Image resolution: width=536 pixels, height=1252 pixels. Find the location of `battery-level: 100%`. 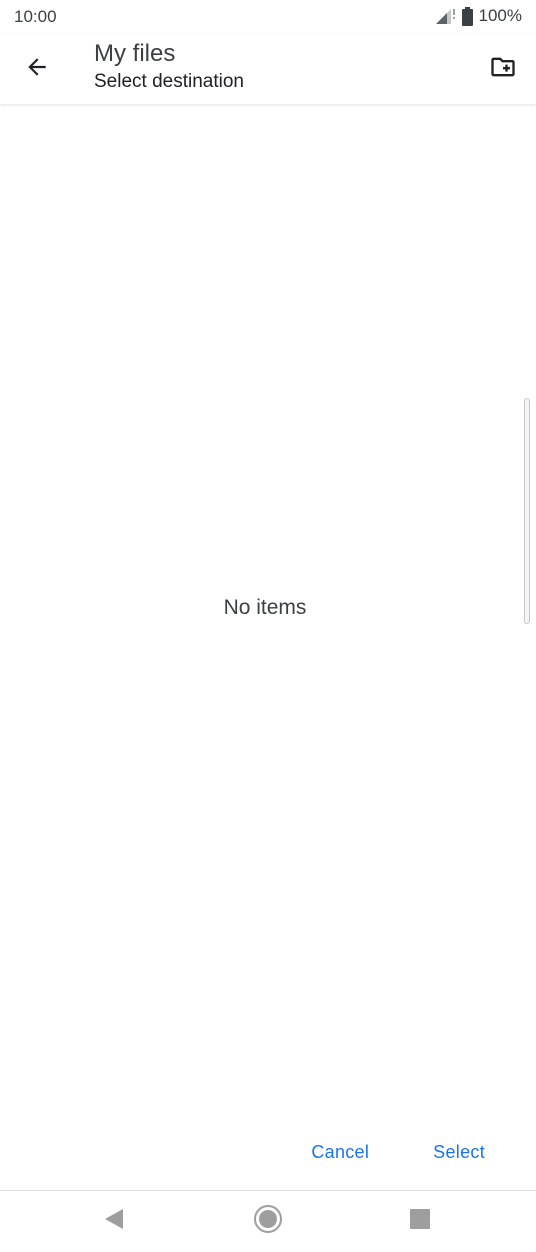

battery-level: 100% is located at coordinates (500, 15).